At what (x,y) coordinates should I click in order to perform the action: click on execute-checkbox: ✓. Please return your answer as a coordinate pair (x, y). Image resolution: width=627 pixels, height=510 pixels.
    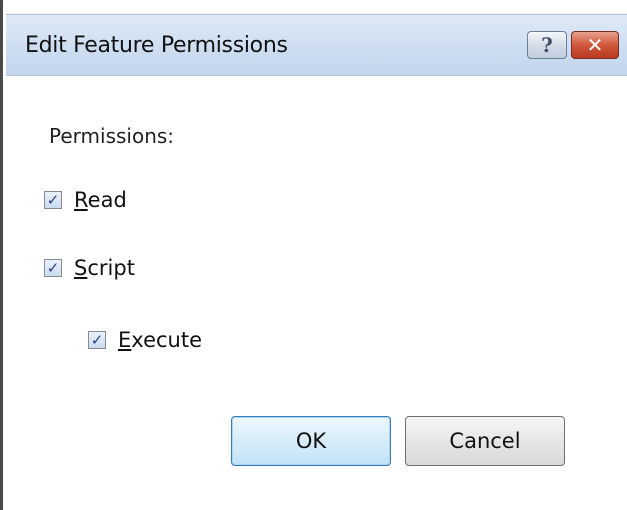
    Looking at the image, I should click on (97, 340).